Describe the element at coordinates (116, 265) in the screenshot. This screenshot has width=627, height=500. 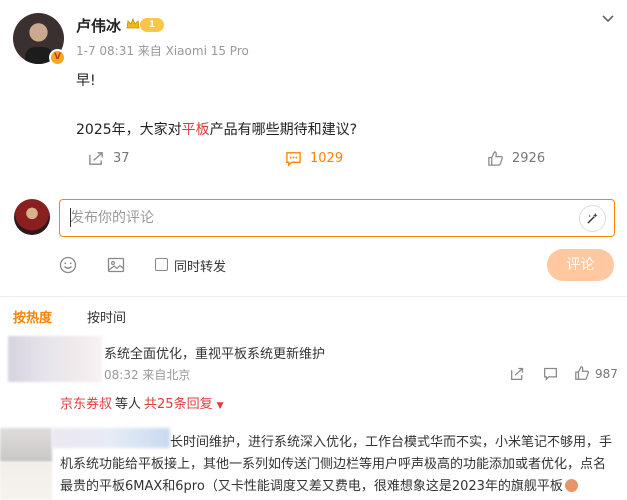
I see `image-icon` at that location.